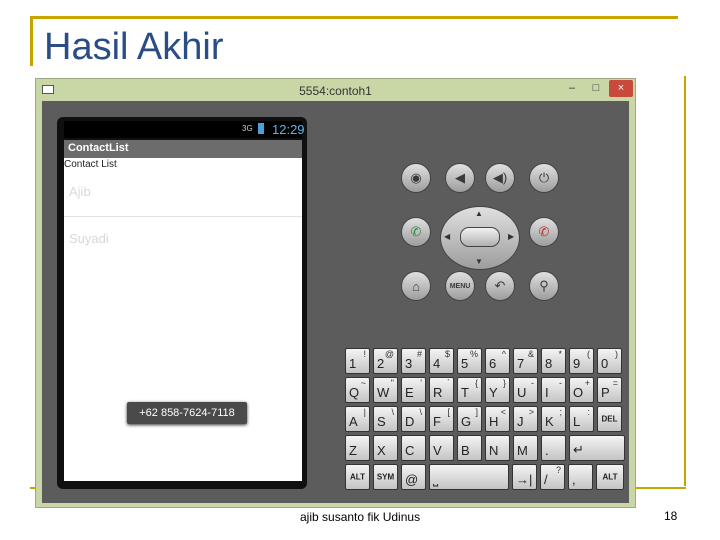 The image size is (720, 540). I want to click on key: 5%, so click(469, 361).